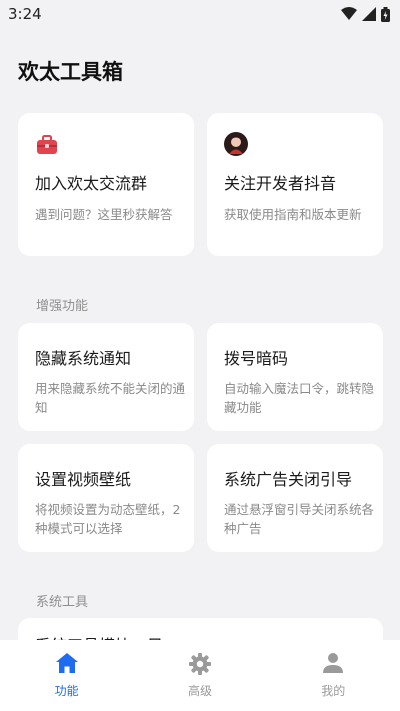  I want to click on nav-label: 功能, so click(66, 691).